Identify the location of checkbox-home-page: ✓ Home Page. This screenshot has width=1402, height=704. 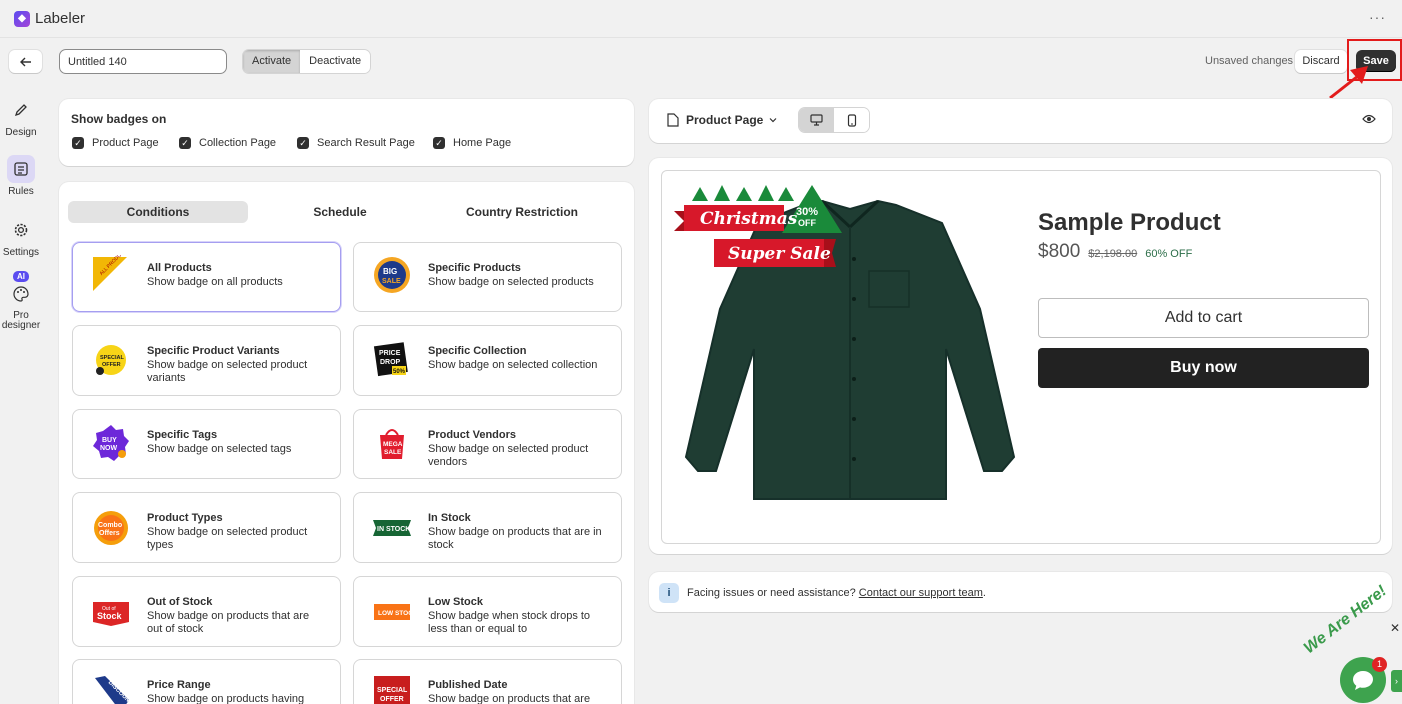
(472, 143).